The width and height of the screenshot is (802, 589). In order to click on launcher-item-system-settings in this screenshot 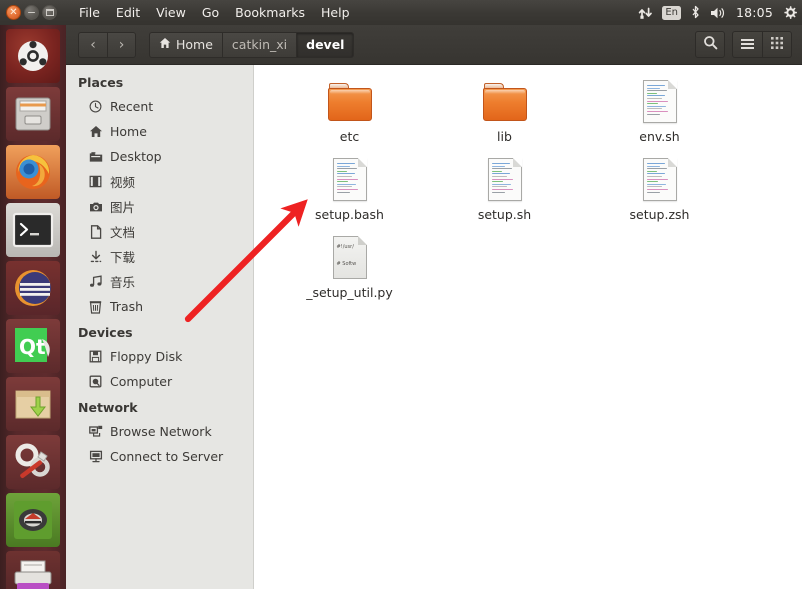, I will do `click(33, 462)`.